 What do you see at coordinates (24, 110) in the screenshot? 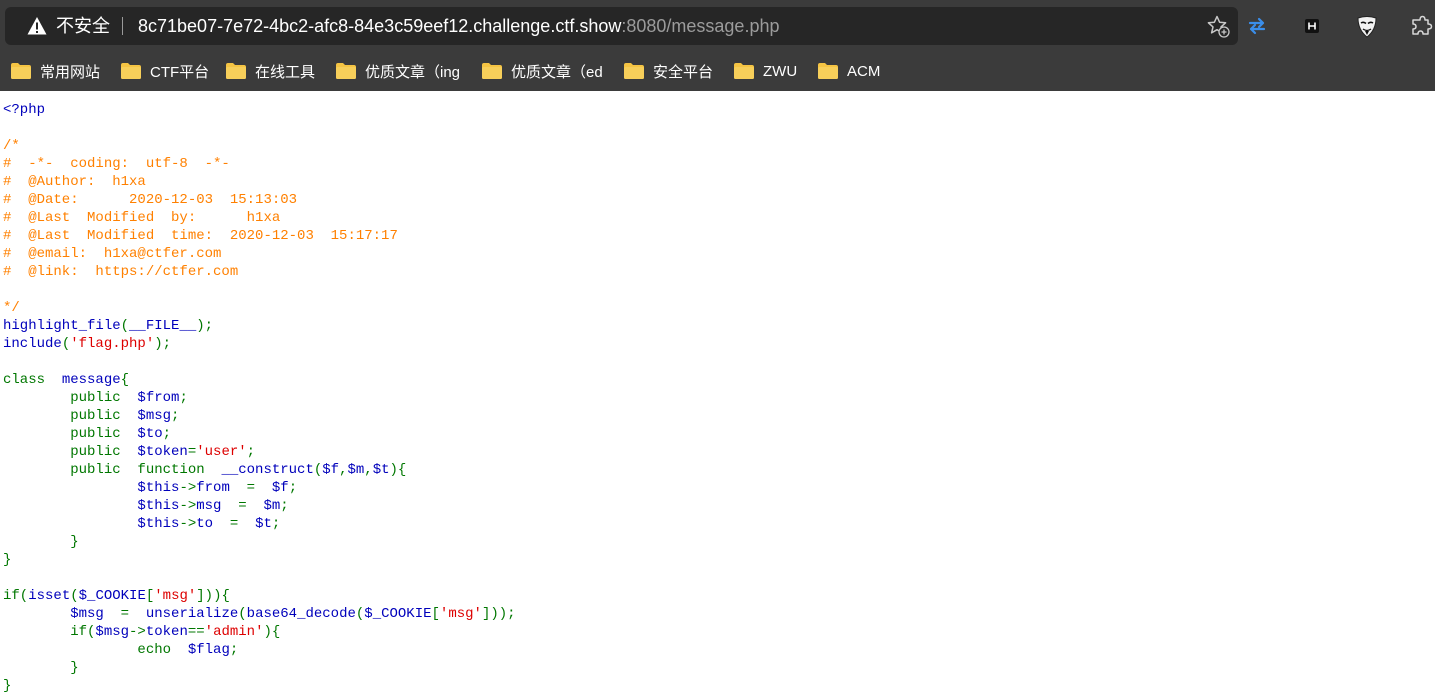
I see `code-identifier: <?php` at bounding box center [24, 110].